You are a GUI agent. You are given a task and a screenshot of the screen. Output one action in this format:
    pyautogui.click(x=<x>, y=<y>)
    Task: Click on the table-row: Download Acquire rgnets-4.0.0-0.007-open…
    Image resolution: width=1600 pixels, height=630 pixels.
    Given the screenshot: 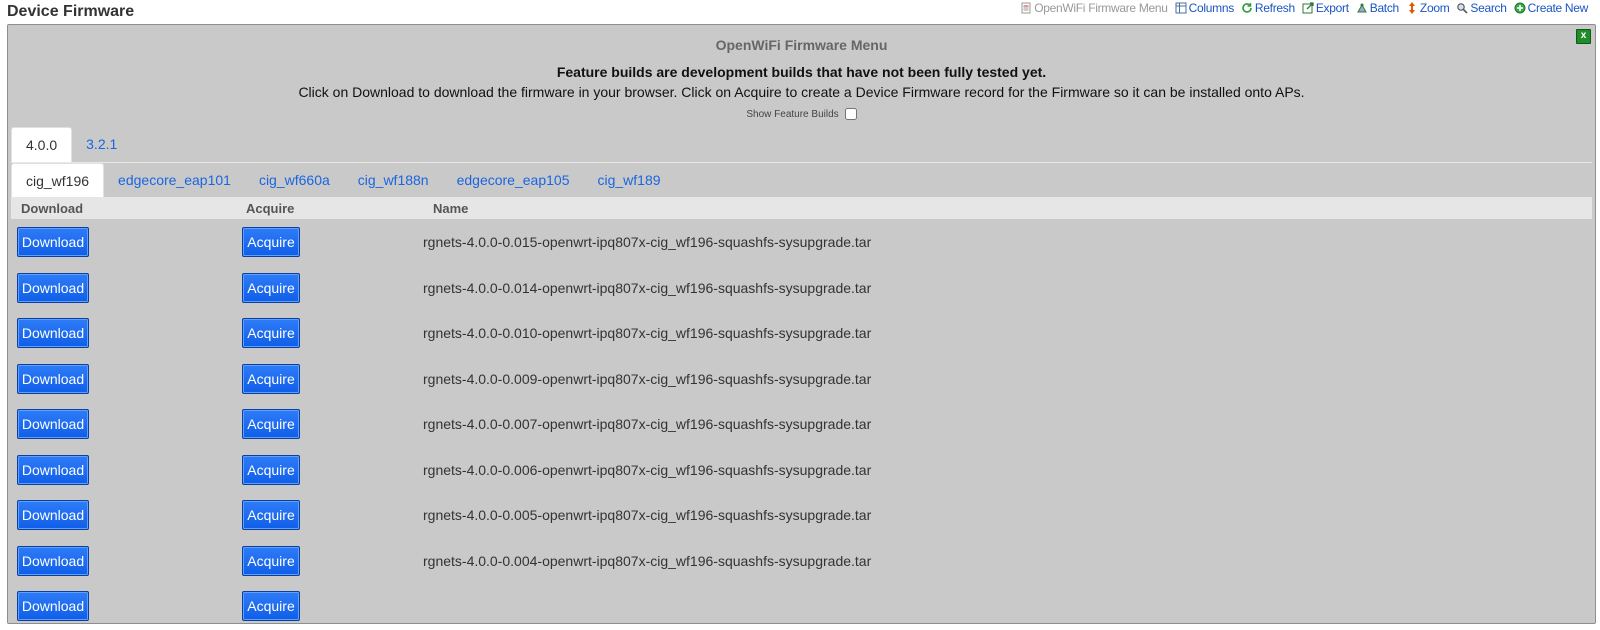 What is the action you would take?
    pyautogui.click(x=801, y=425)
    